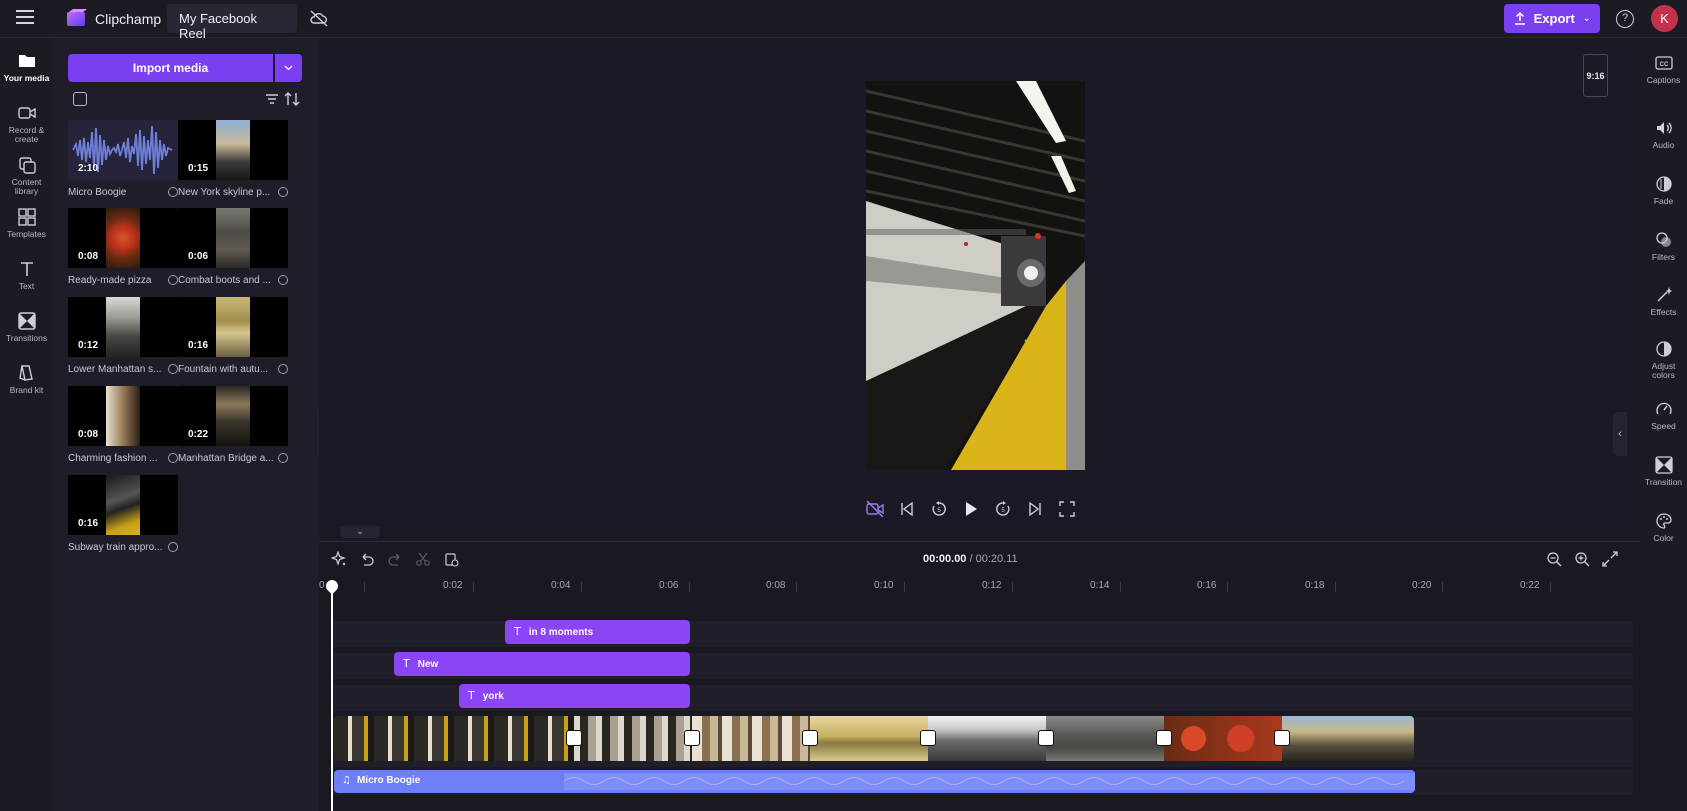 This screenshot has height=811, width=1687. I want to click on rnav-color: Color, so click(1663, 527).